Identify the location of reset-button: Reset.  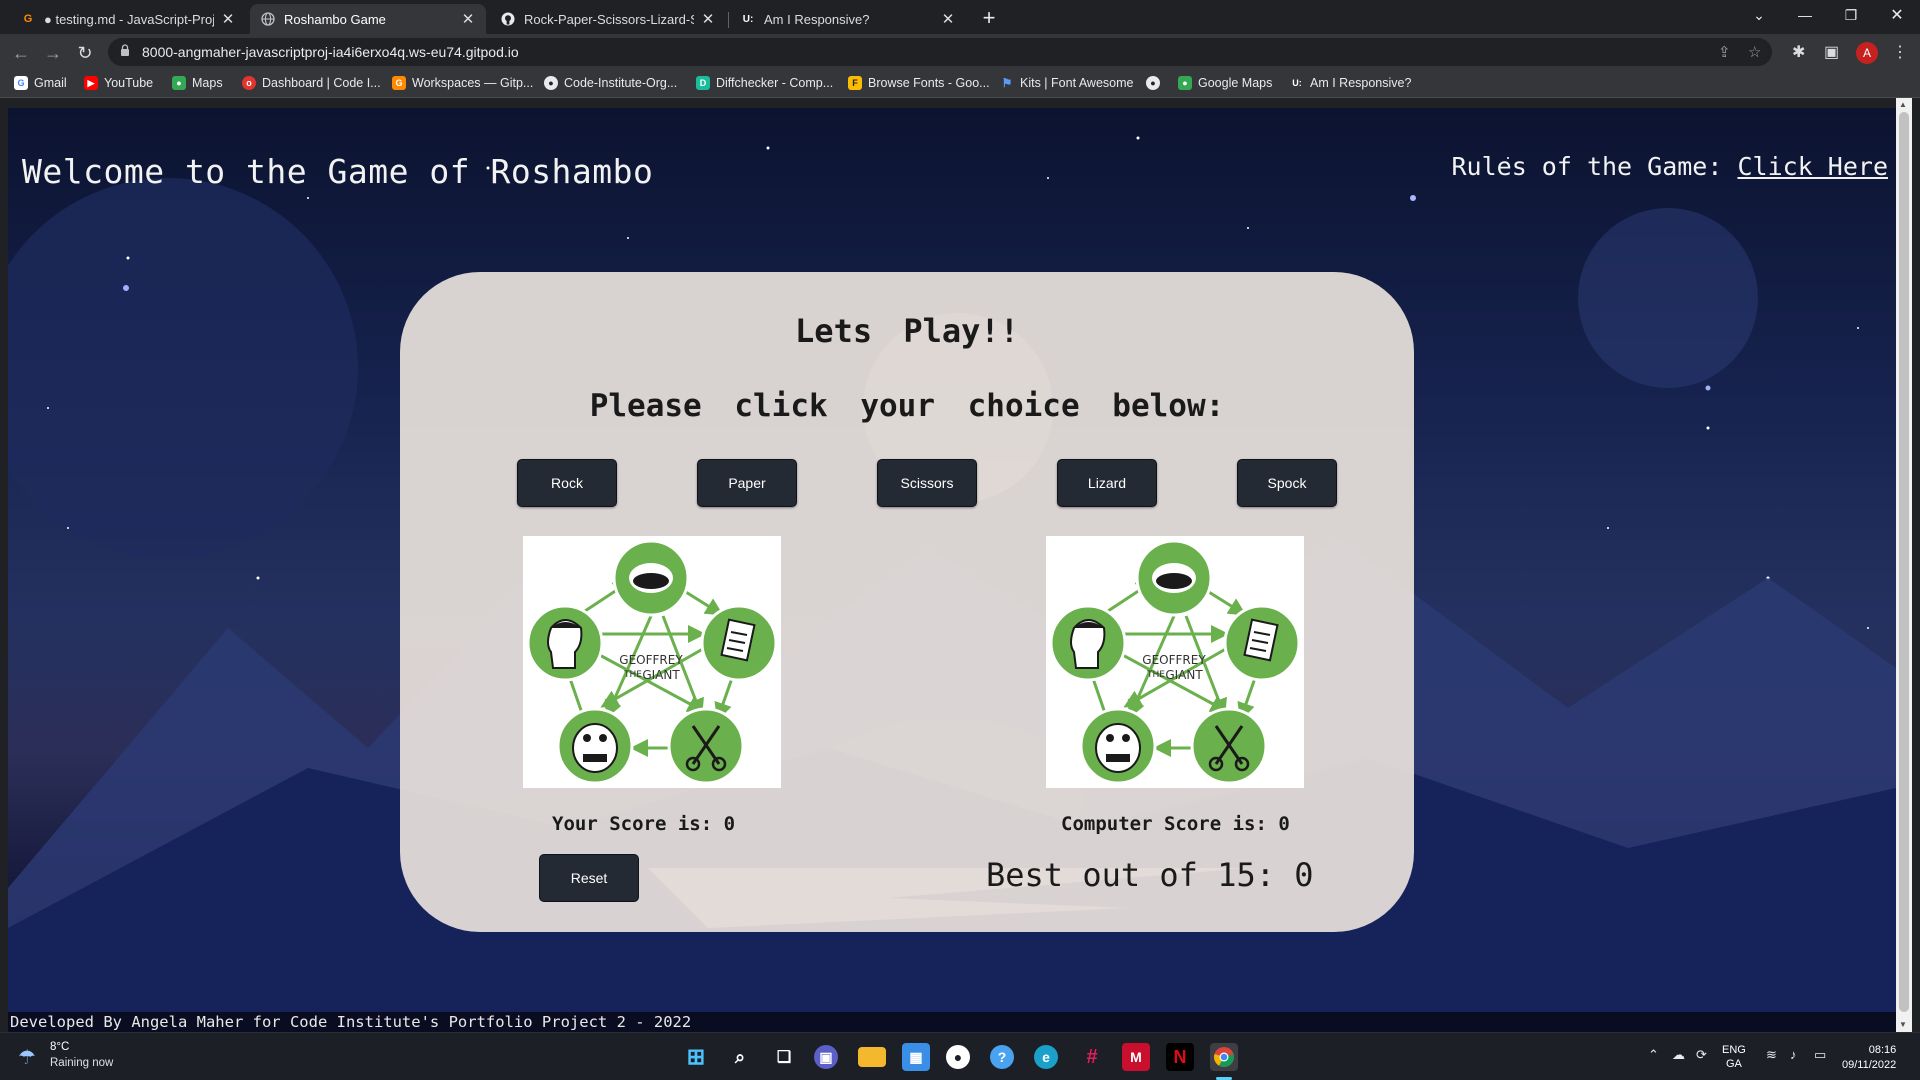
(589, 878).